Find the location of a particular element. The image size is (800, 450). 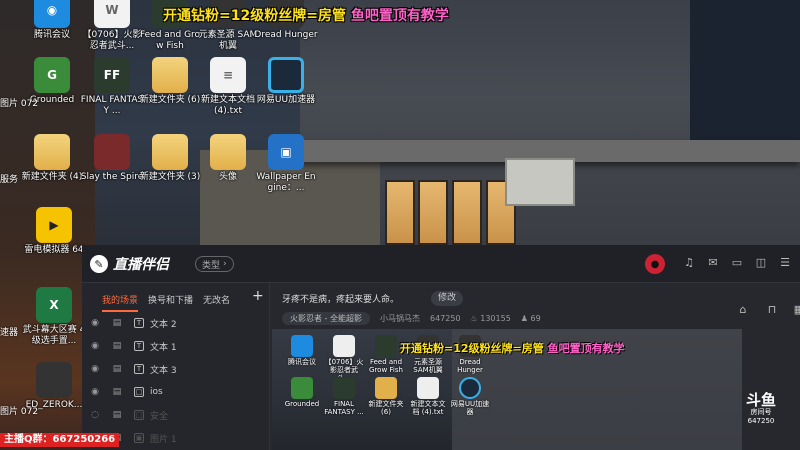

desktop-icon: 网易UU加速器 is located at coordinates (286, 81).